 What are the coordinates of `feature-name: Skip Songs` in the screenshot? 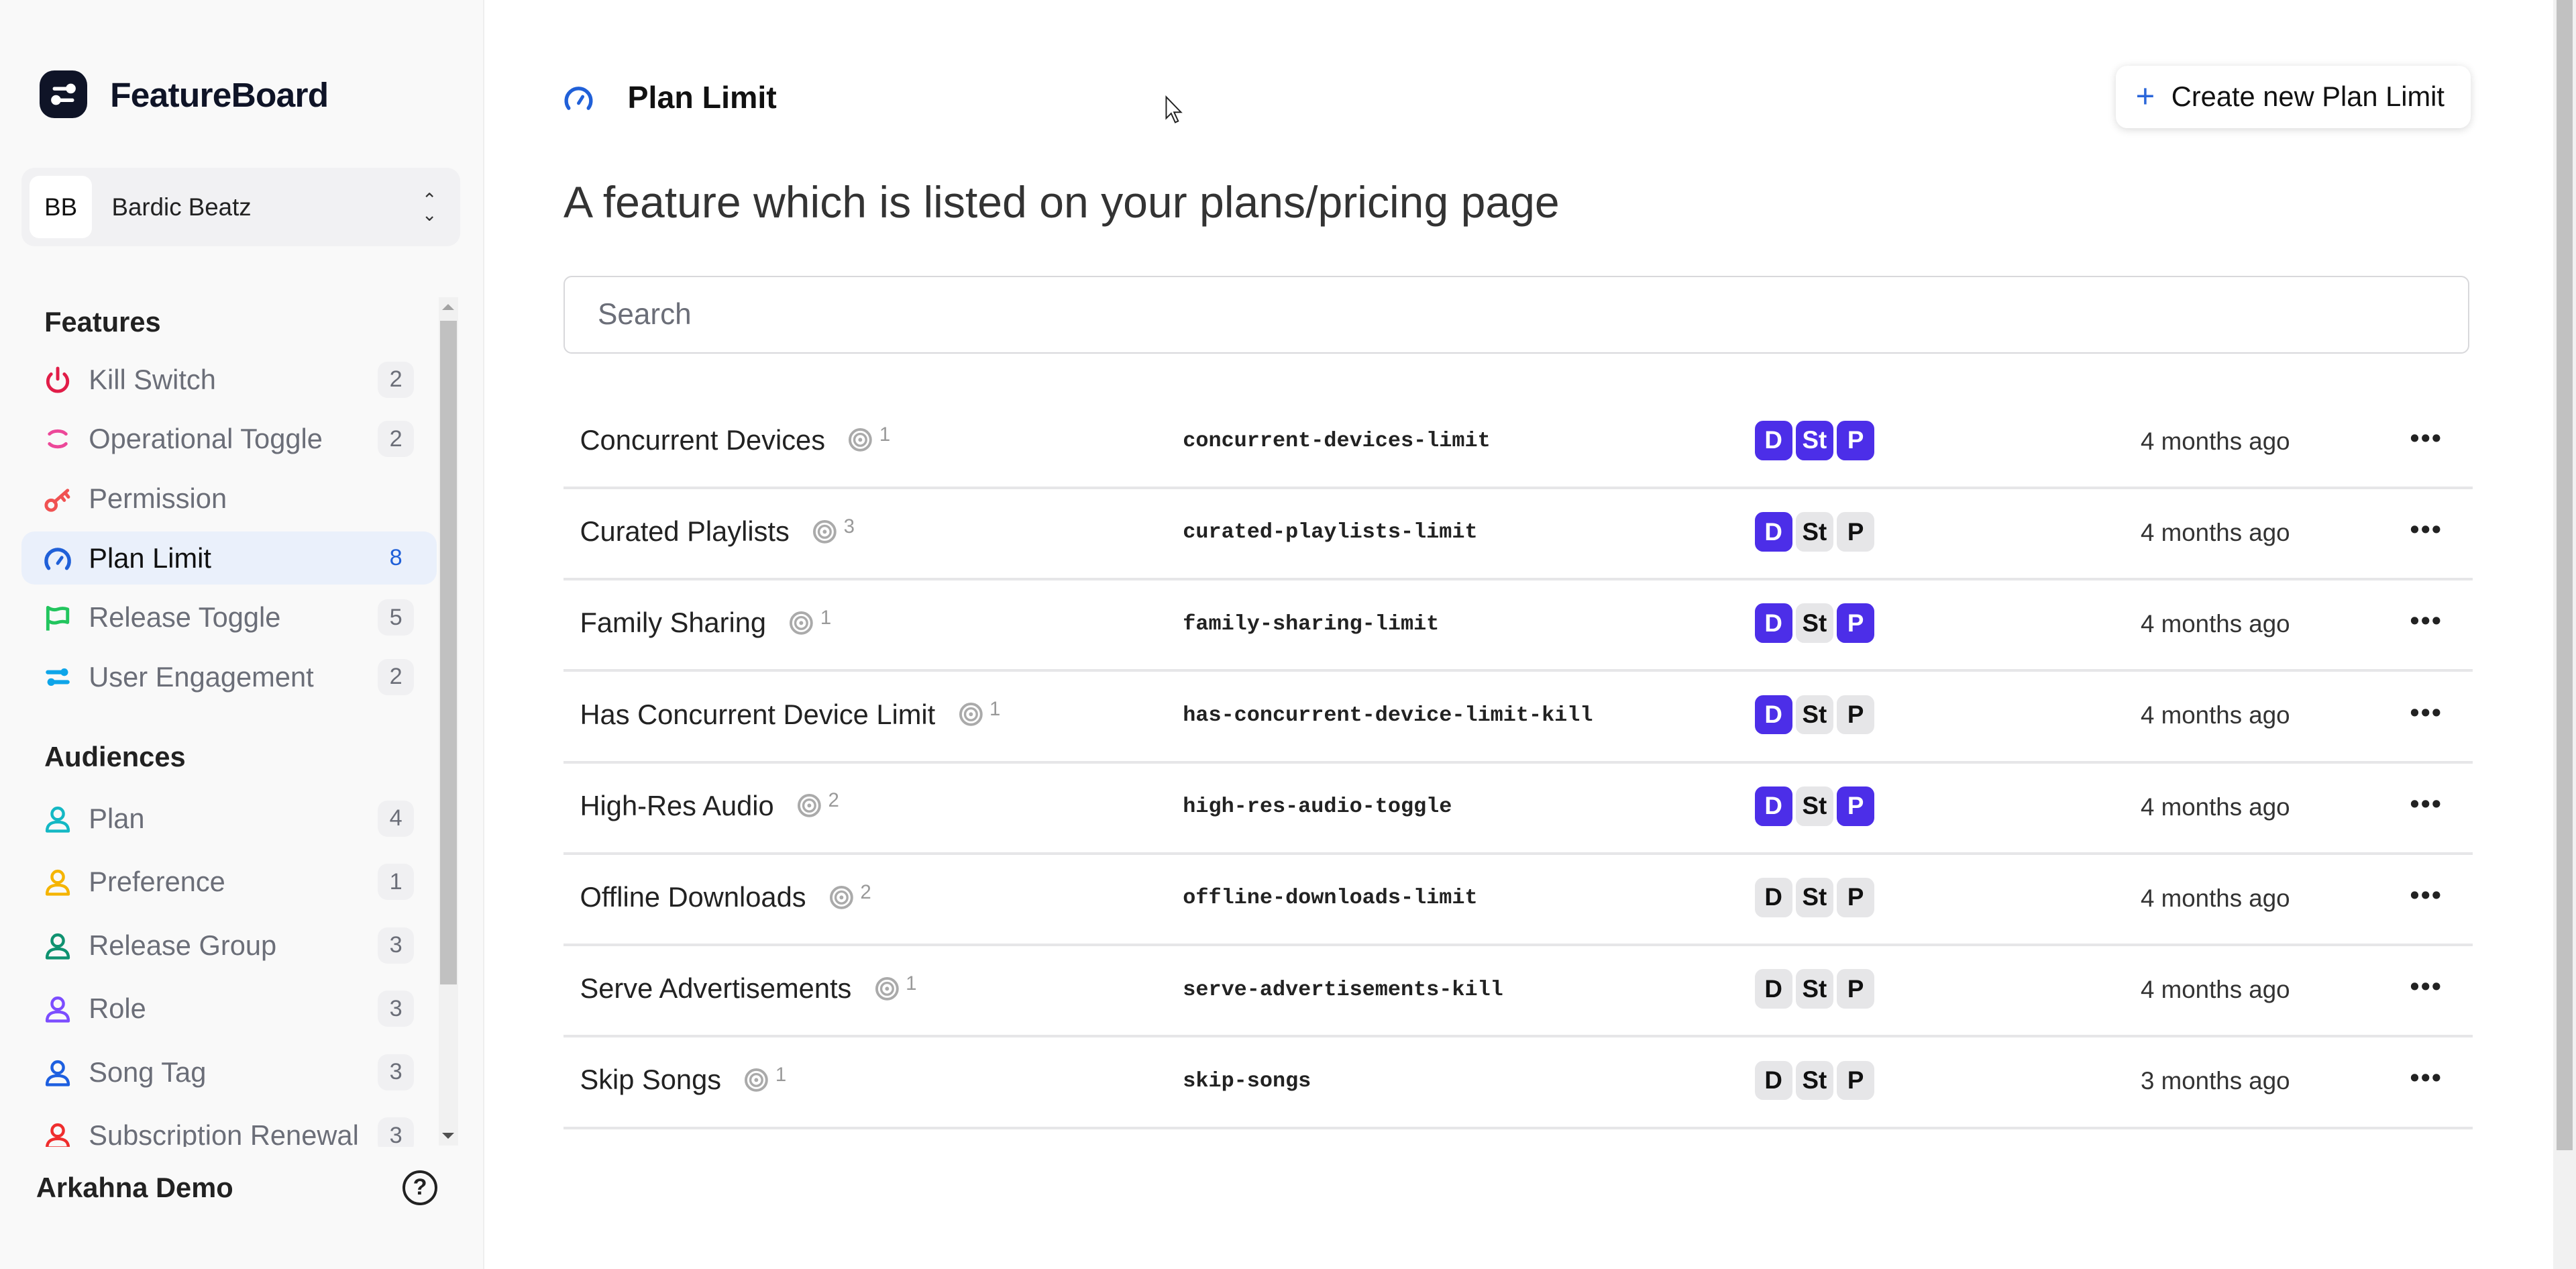 It's located at (650, 1080).